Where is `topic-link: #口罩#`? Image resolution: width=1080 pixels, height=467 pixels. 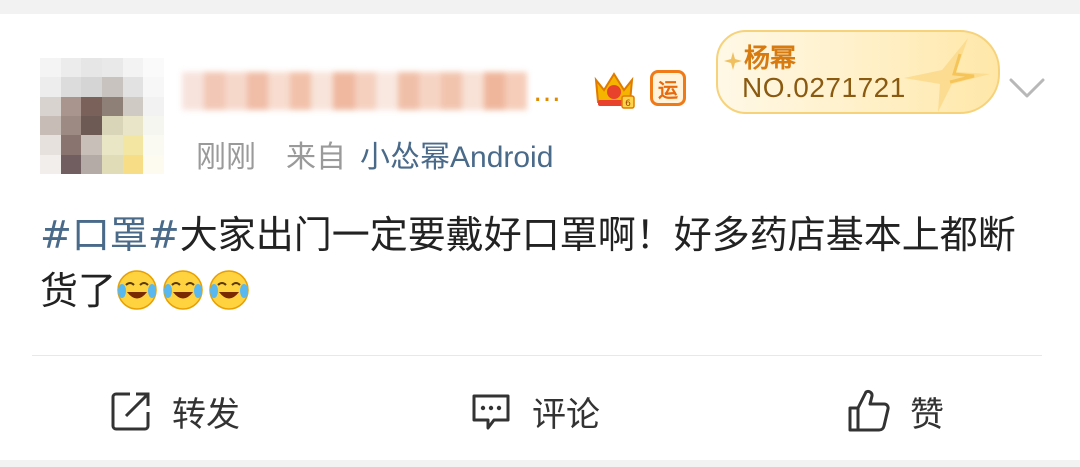
topic-link: #口罩# is located at coordinates (110, 235).